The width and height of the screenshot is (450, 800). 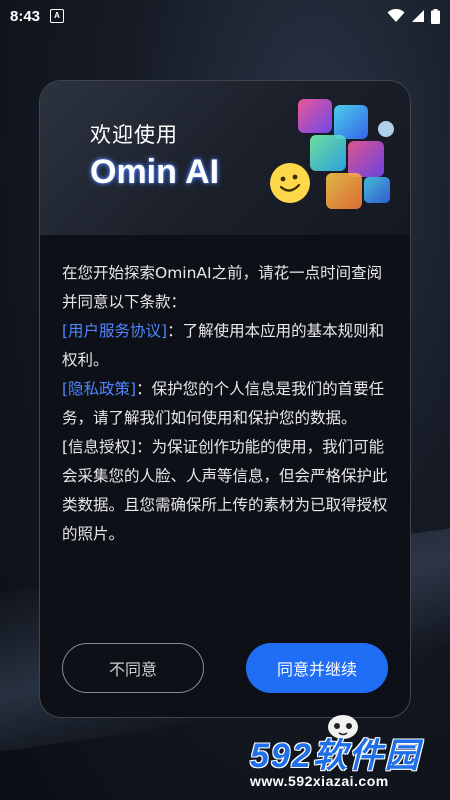 What do you see at coordinates (99, 389) in the screenshot?
I see `privacy-policy-link: [隐私政策]` at bounding box center [99, 389].